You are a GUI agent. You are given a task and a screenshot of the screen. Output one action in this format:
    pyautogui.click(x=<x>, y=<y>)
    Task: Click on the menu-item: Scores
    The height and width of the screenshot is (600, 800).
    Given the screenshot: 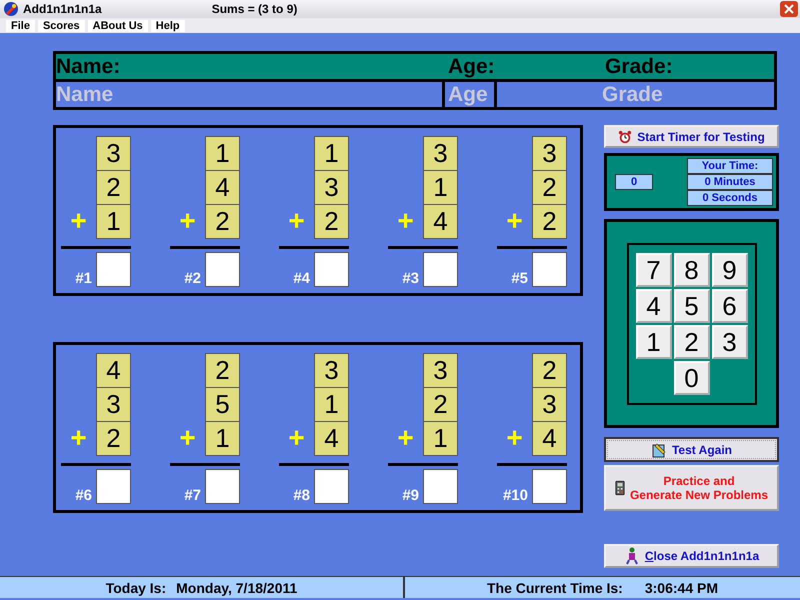 What is the action you would take?
    pyautogui.click(x=61, y=26)
    